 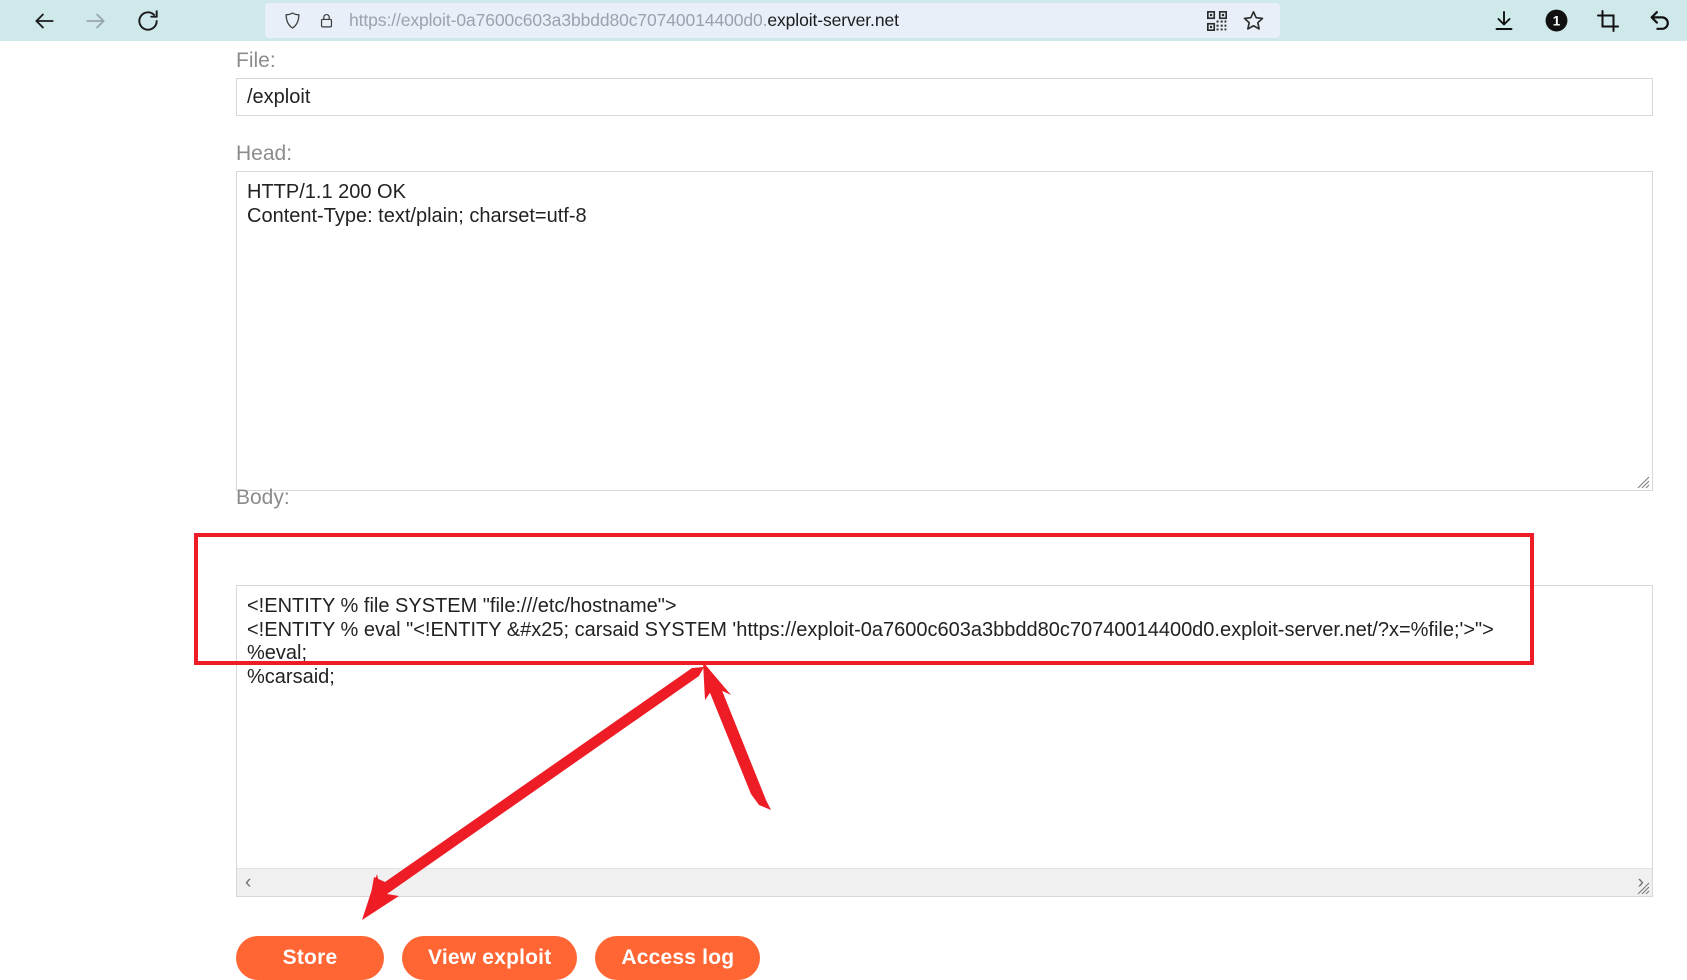 I want to click on qr-code-icon, so click(x=1217, y=21).